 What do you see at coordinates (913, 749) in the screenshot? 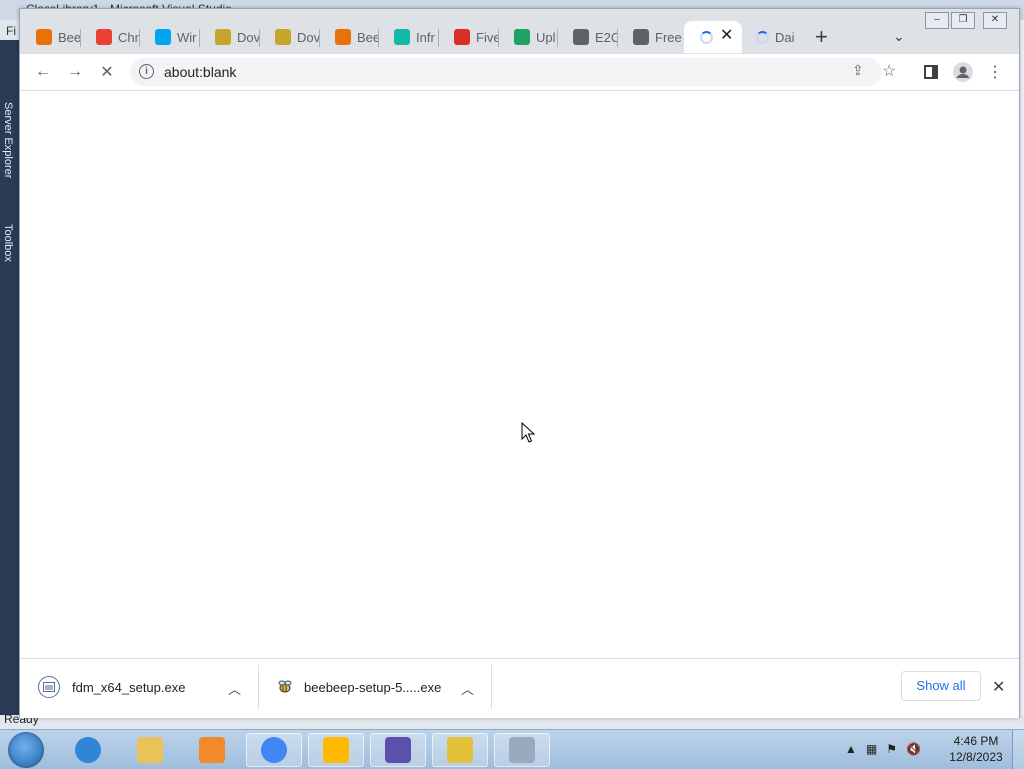
I see `volume-muted-icon: 🔇` at bounding box center [913, 749].